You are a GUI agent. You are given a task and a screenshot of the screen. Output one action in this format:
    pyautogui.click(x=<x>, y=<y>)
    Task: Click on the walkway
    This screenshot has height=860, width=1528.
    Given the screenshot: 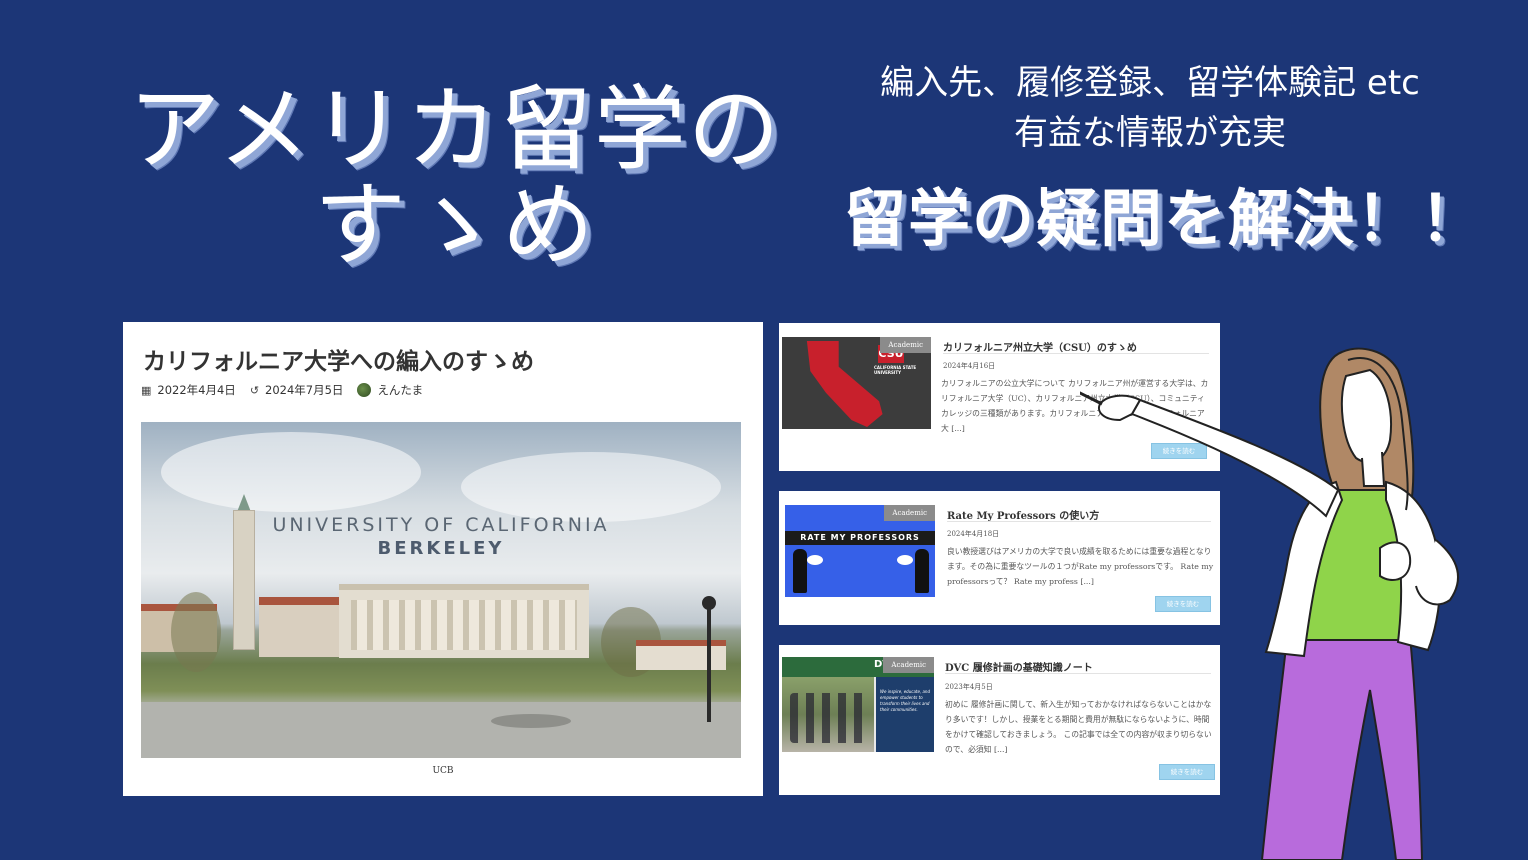 What is the action you would take?
    pyautogui.click(x=441, y=730)
    